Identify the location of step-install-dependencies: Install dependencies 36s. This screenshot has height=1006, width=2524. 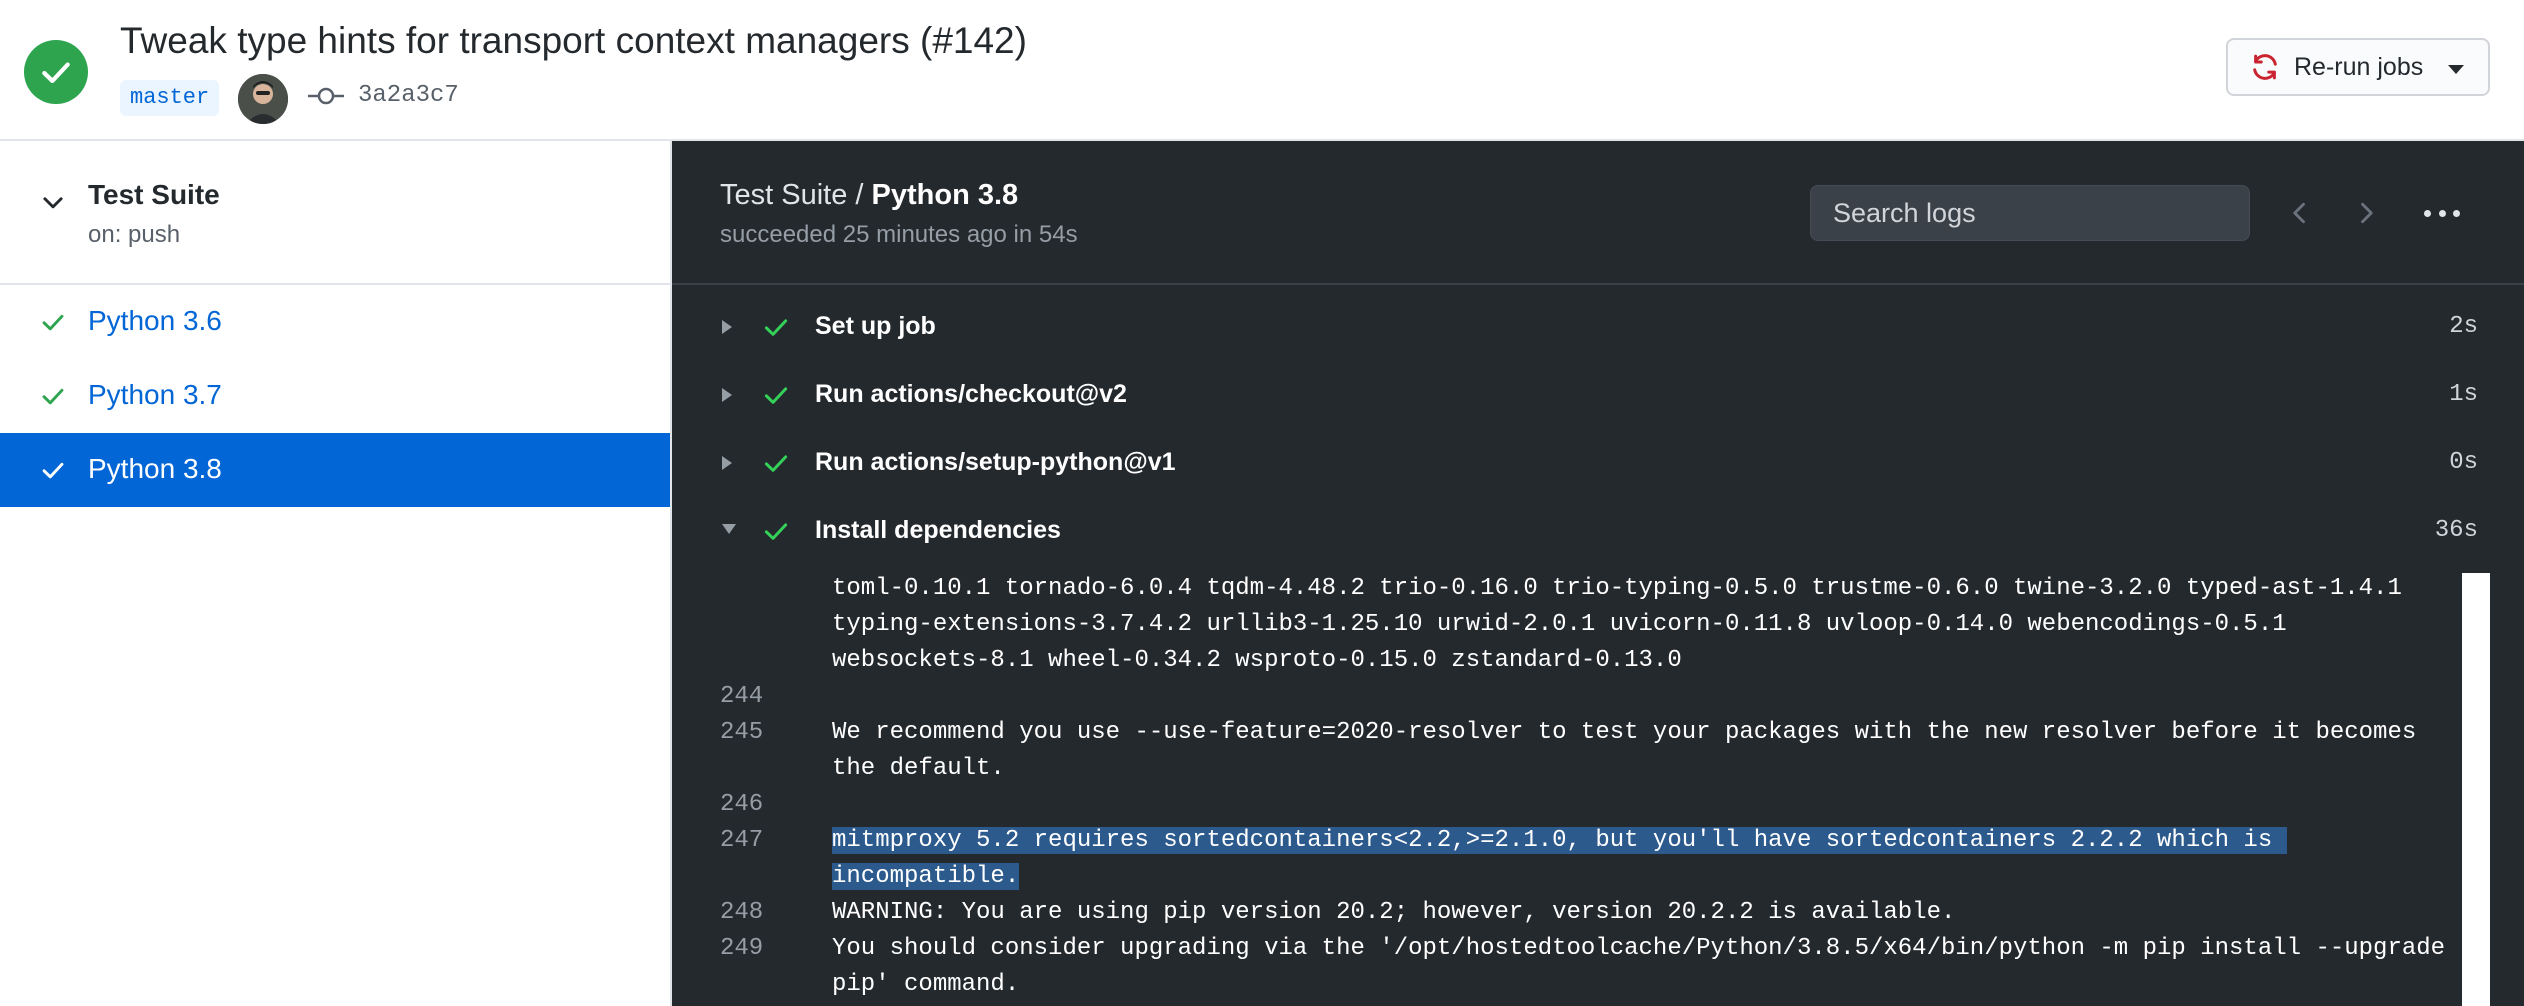
(1598, 531).